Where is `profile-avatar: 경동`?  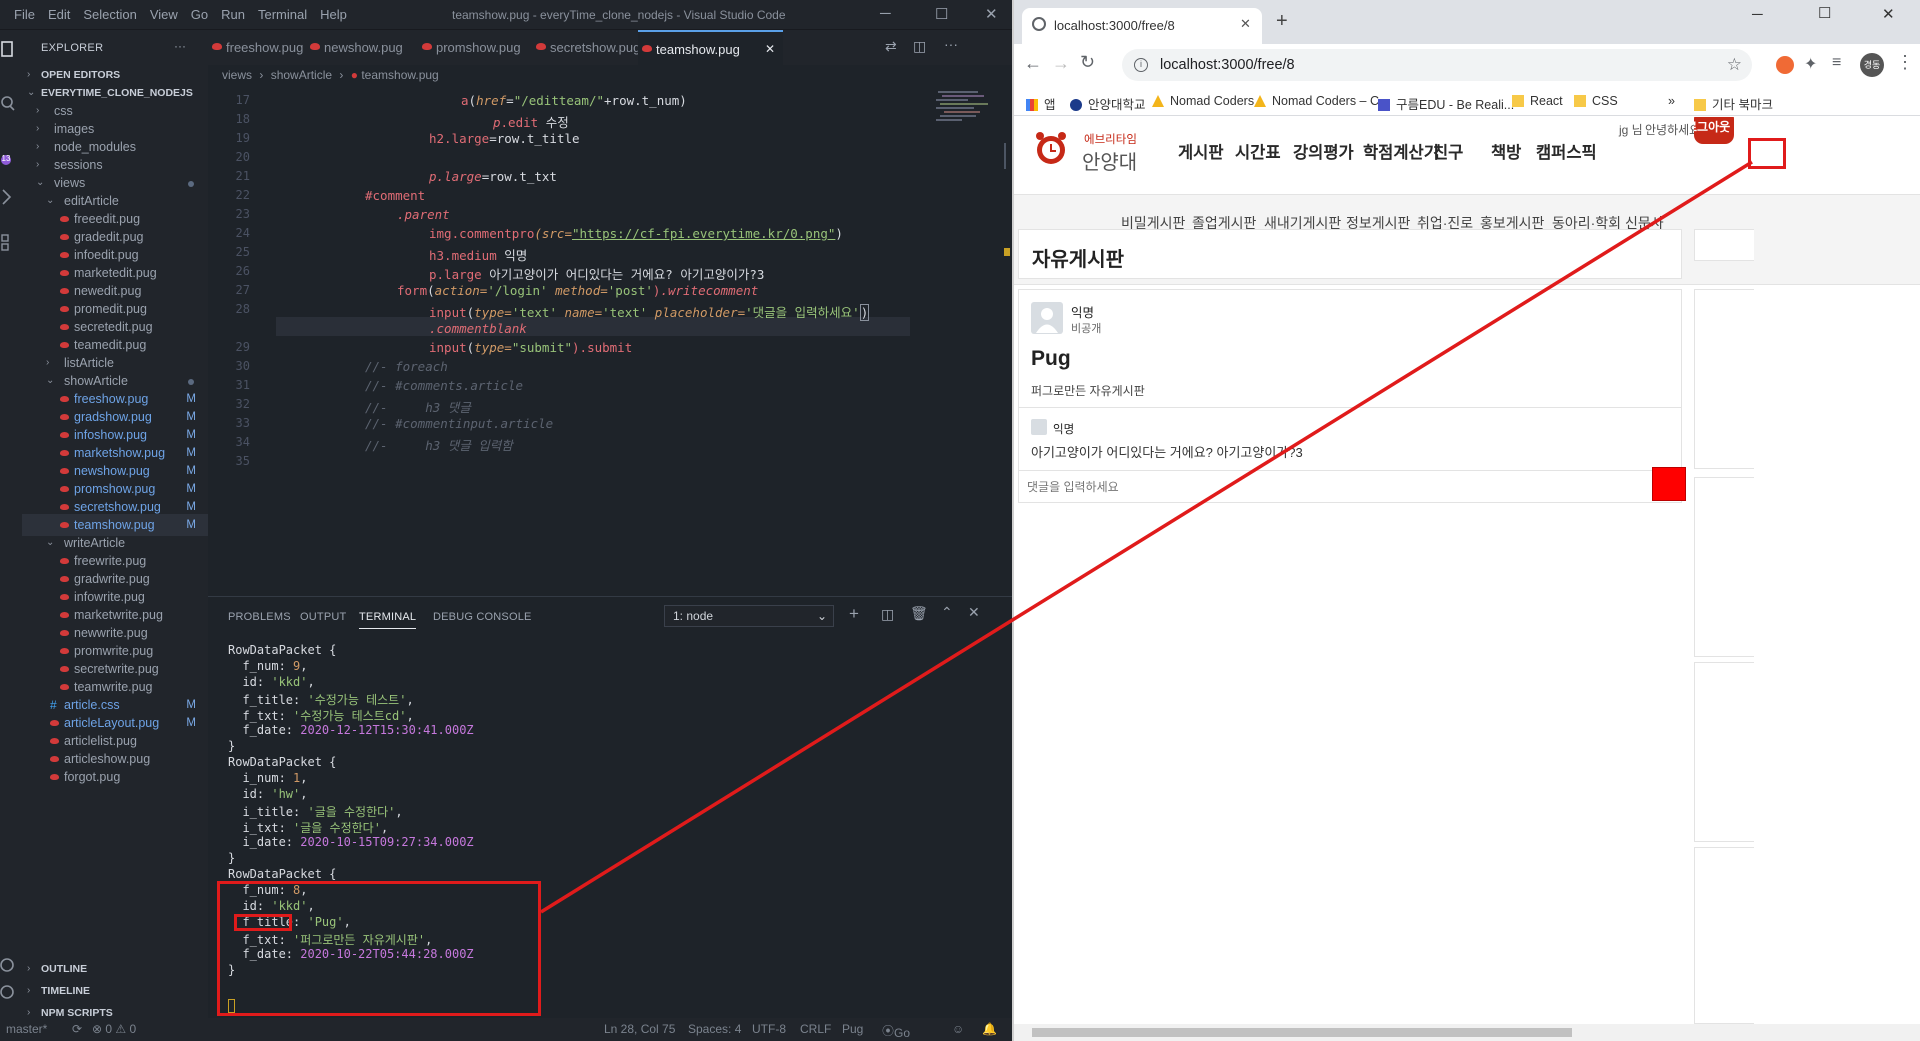
profile-avatar: 경동 is located at coordinates (1872, 65).